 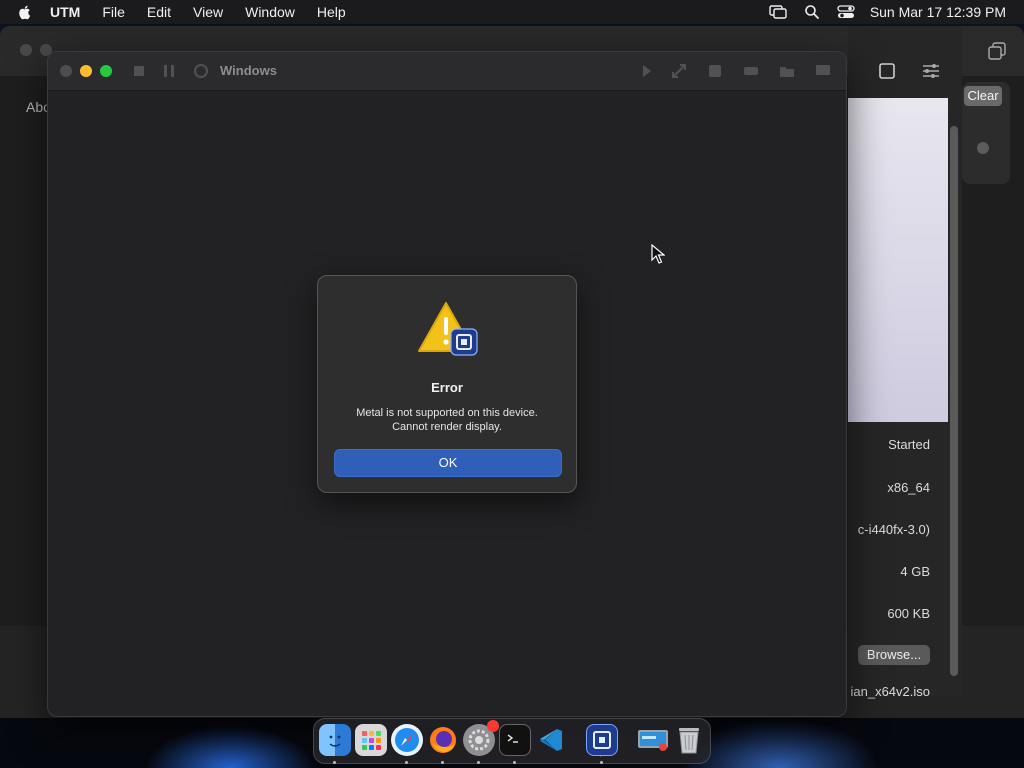 What do you see at coordinates (201, 71) in the screenshot?
I see `restart-icon` at bounding box center [201, 71].